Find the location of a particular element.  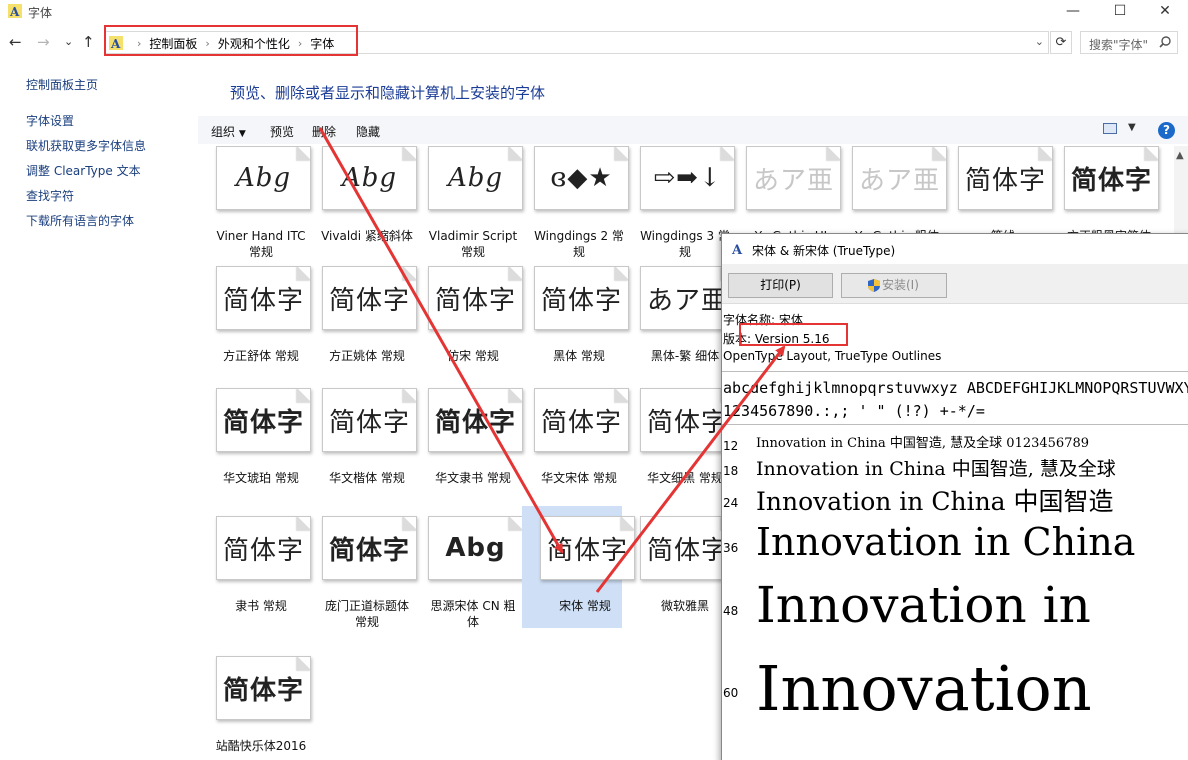

font-name-text: 字体名称: 宋体 is located at coordinates (763, 320).